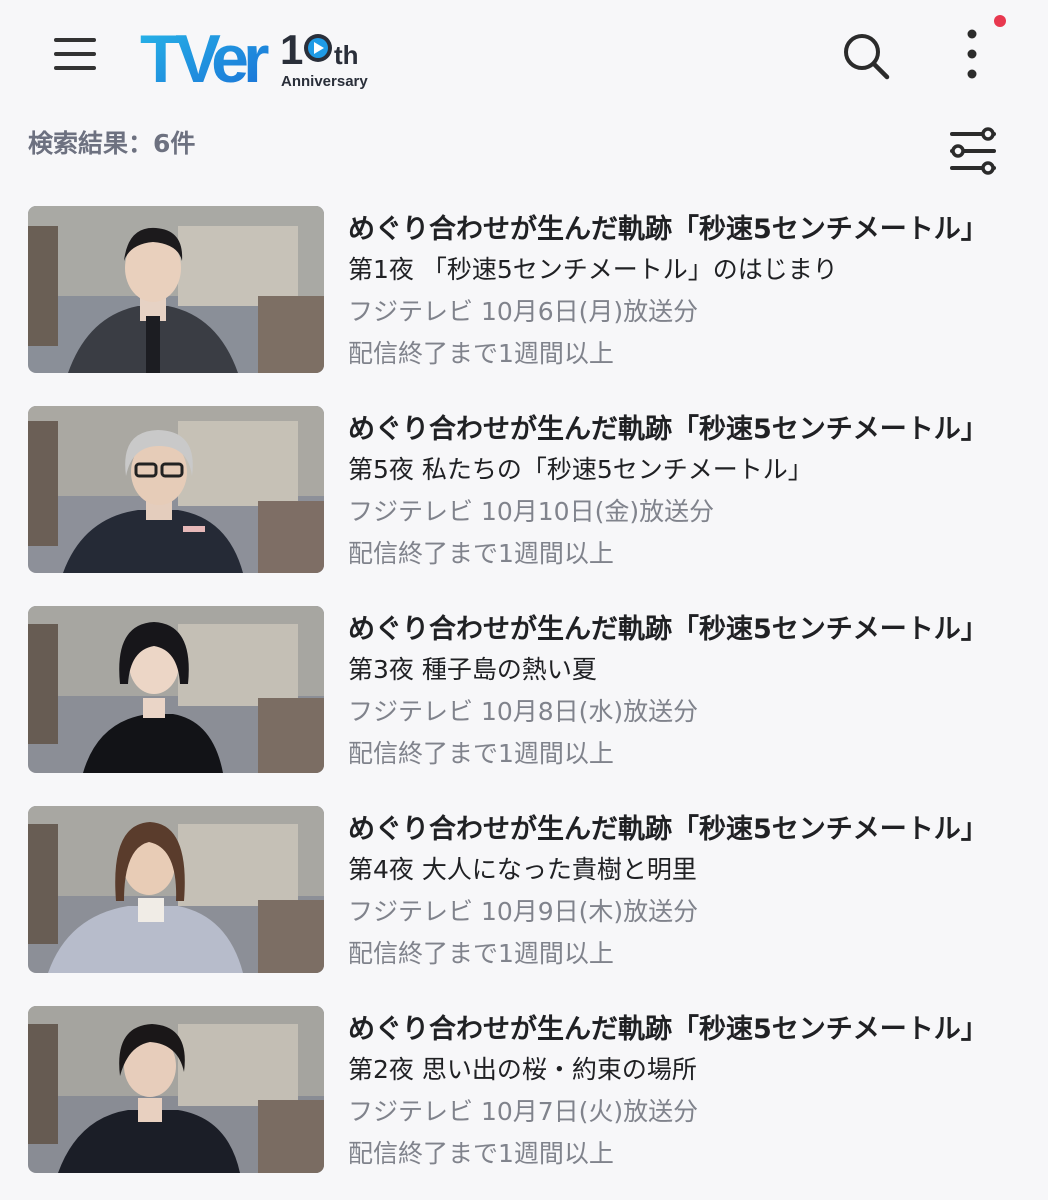 This screenshot has width=1048, height=1200. Describe the element at coordinates (522, 1069) in the screenshot. I see `episode-subtitle: 第2夜 思い出の桜・約束の場所` at that location.